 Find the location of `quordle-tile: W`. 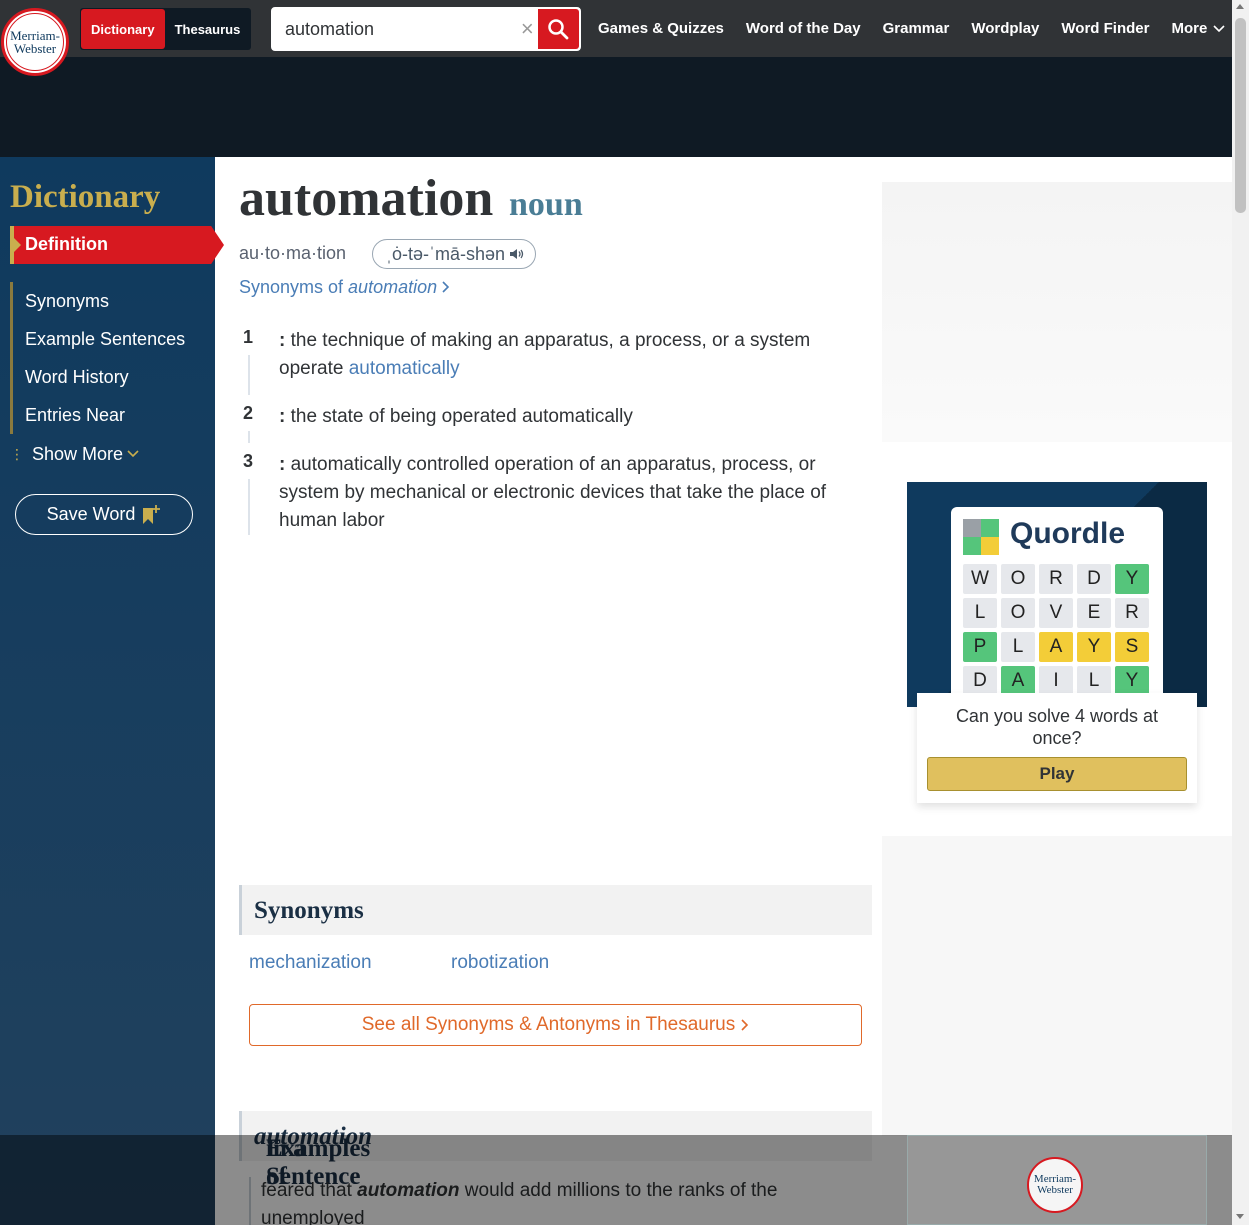

quordle-tile: W is located at coordinates (980, 579).